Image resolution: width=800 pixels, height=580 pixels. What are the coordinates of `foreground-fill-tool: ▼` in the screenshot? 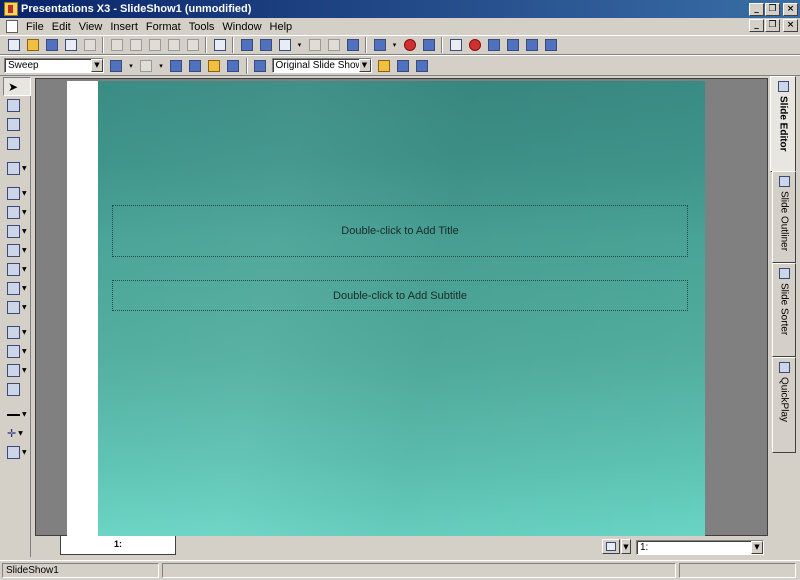 It's located at (17, 351).